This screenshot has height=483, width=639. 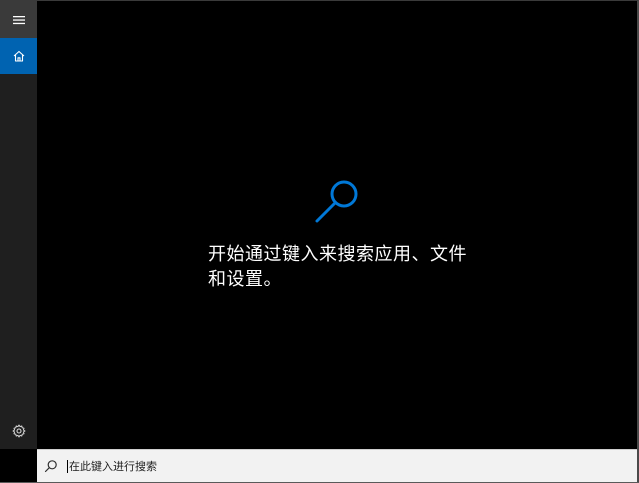 I want to click on settings-button, so click(x=18, y=431).